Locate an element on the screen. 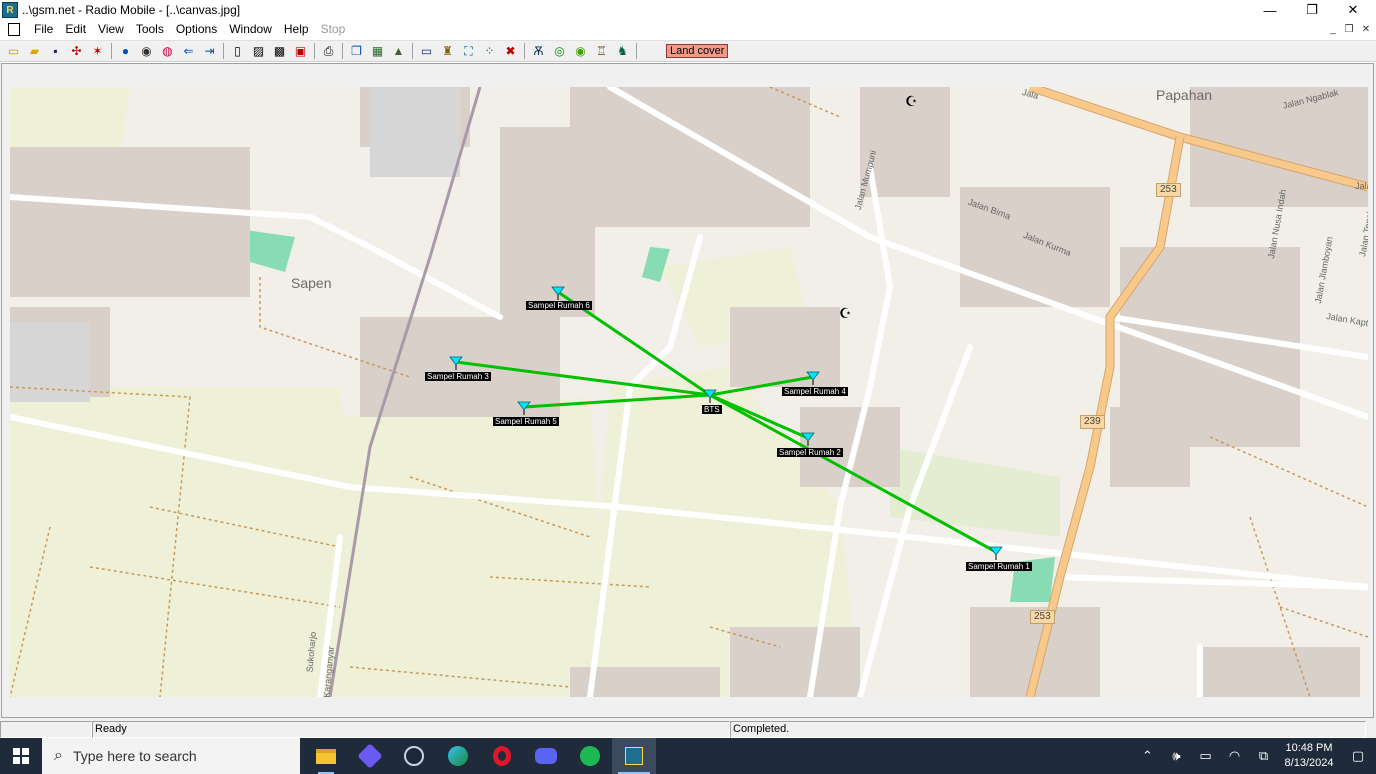 This screenshot has height=774, width=1376. antenna-icon: Ѫ is located at coordinates (539, 51).